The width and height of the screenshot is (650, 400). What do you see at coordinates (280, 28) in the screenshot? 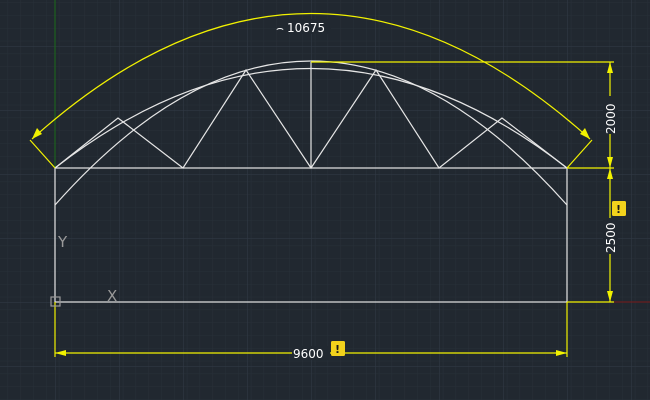
I see `arc-length-symbol: ⌢` at bounding box center [280, 28].